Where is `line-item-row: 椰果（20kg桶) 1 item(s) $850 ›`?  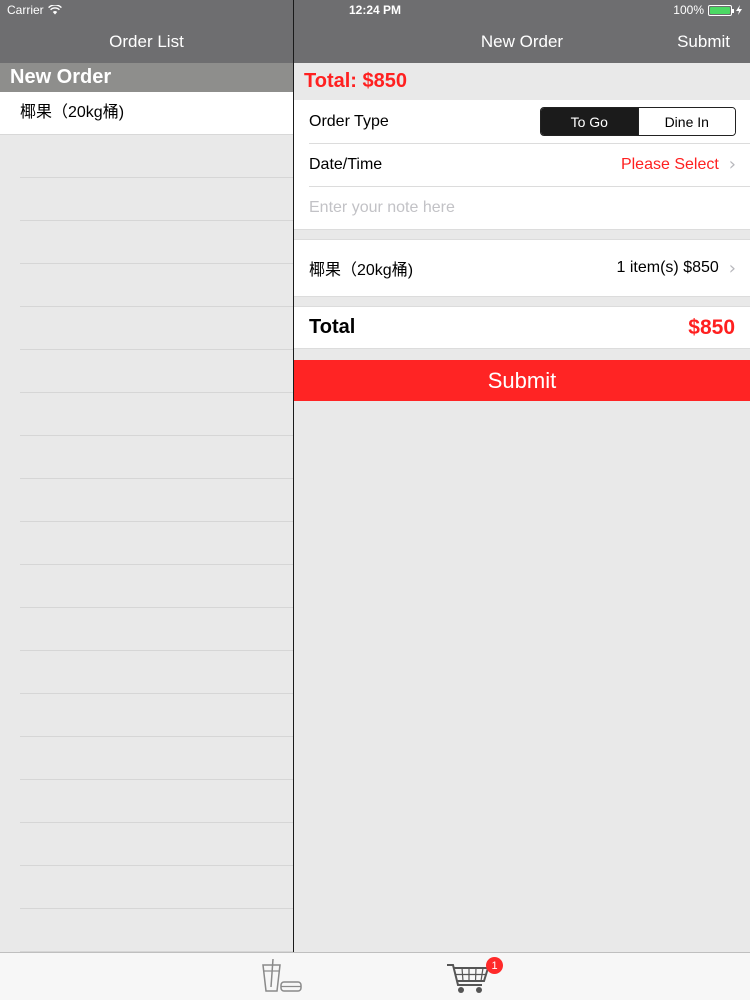
line-item-row: 椰果（20kg桶) 1 item(s) $850 › is located at coordinates (522, 268).